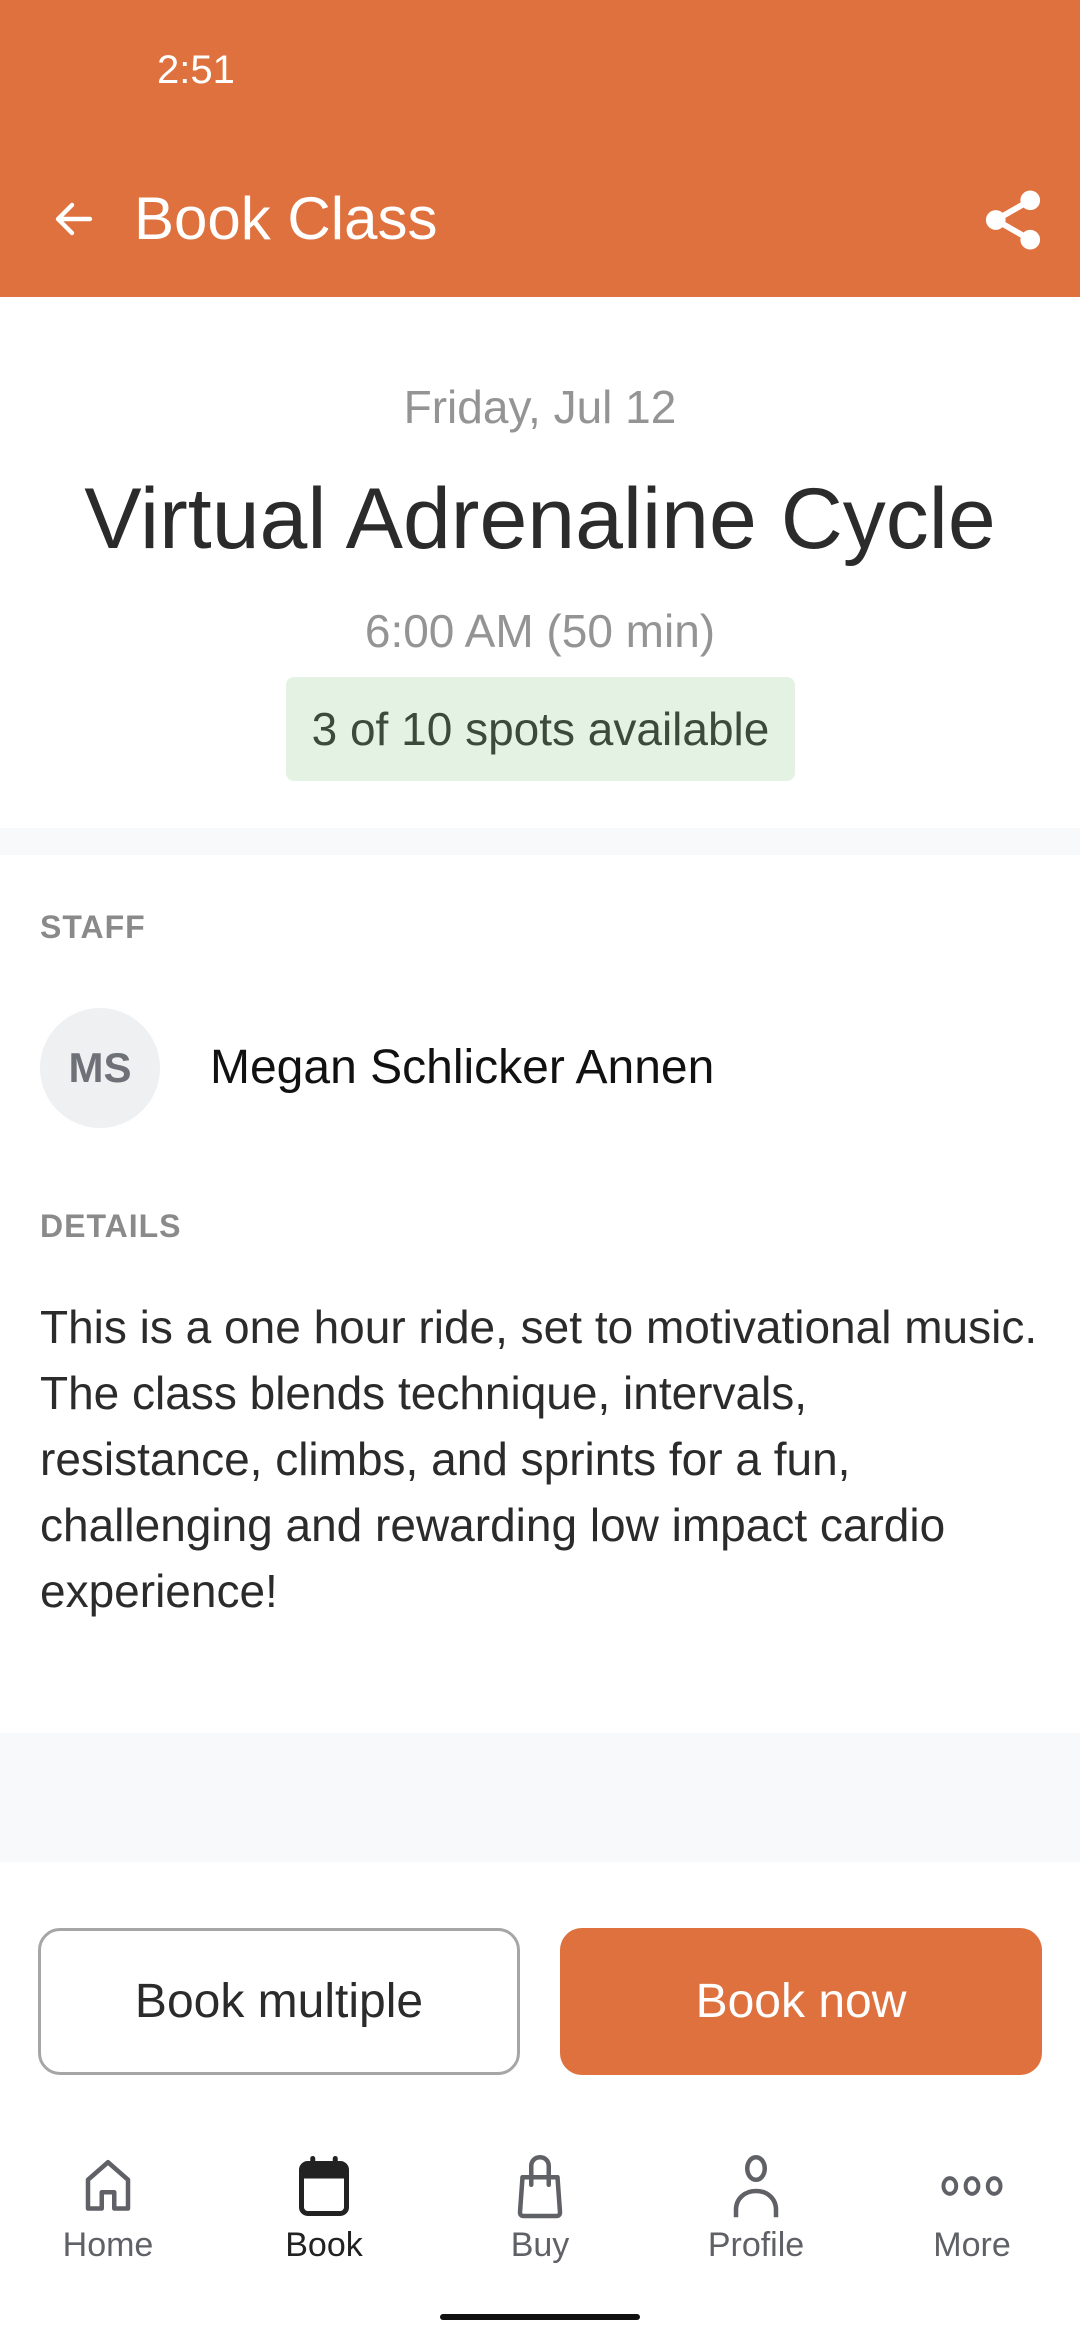 This screenshot has width=1080, height=2340. I want to click on nav-label-book: Book, so click(324, 2245).